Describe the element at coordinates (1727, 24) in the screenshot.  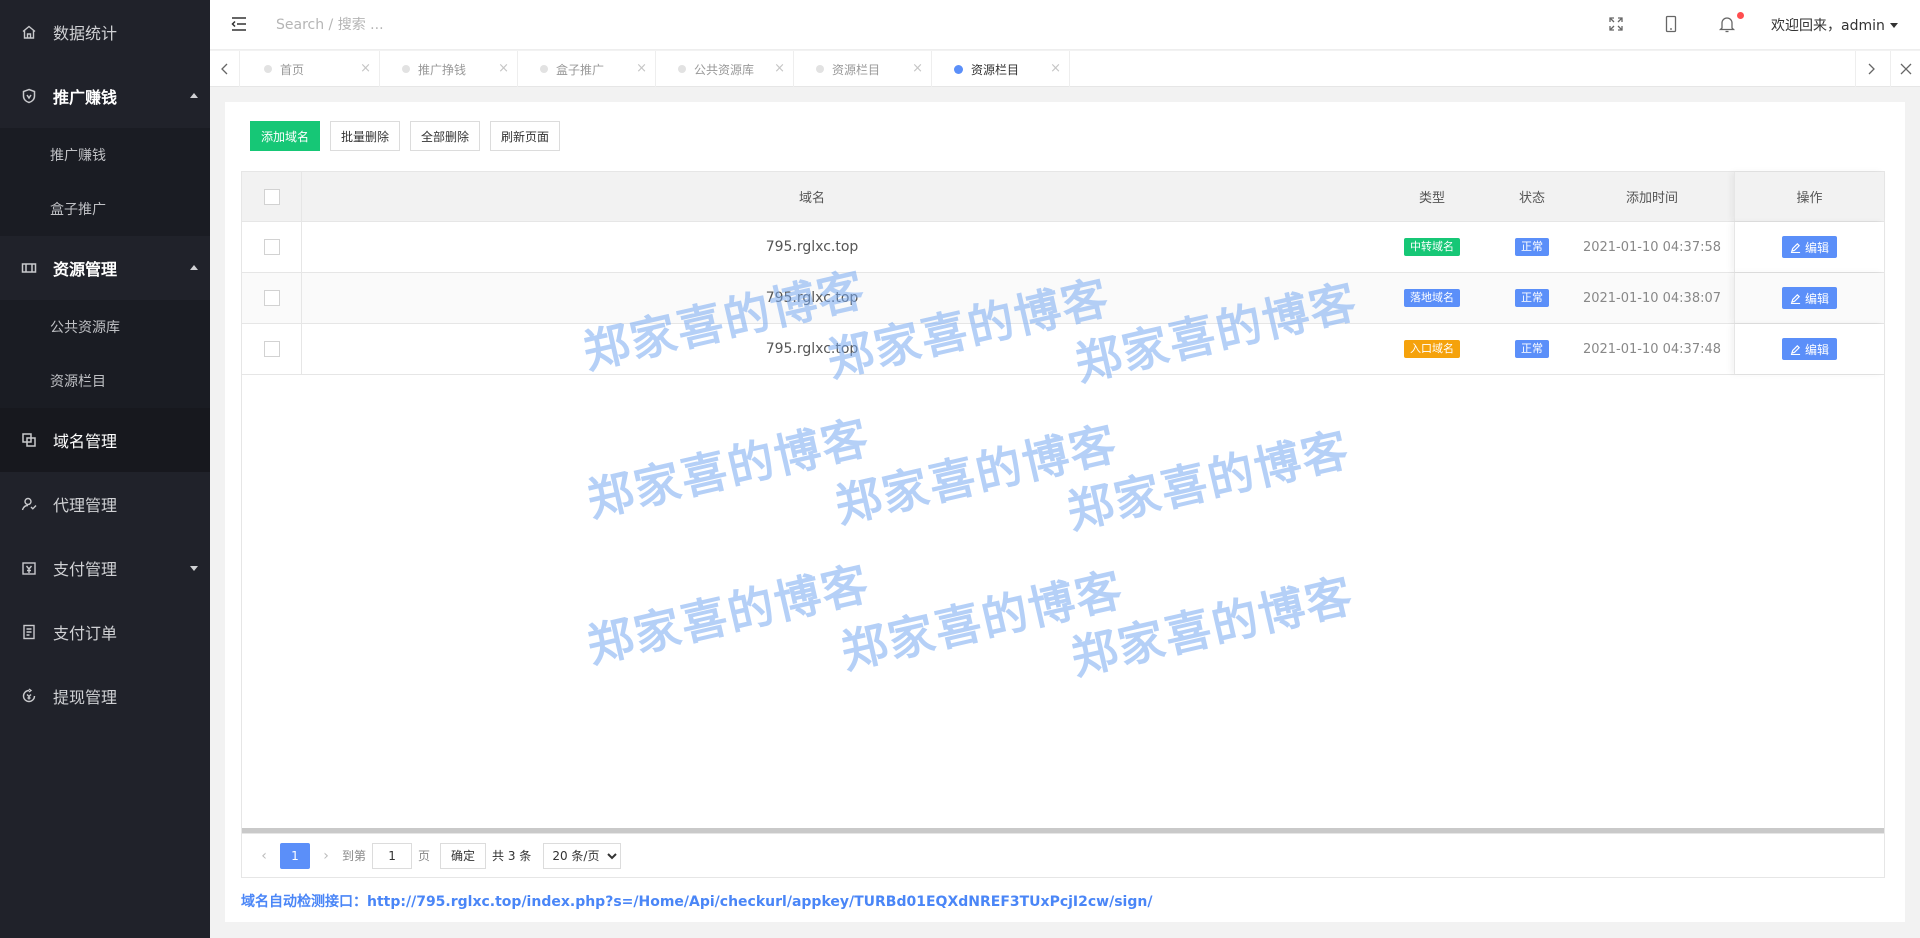
I see `bell-icon` at that location.